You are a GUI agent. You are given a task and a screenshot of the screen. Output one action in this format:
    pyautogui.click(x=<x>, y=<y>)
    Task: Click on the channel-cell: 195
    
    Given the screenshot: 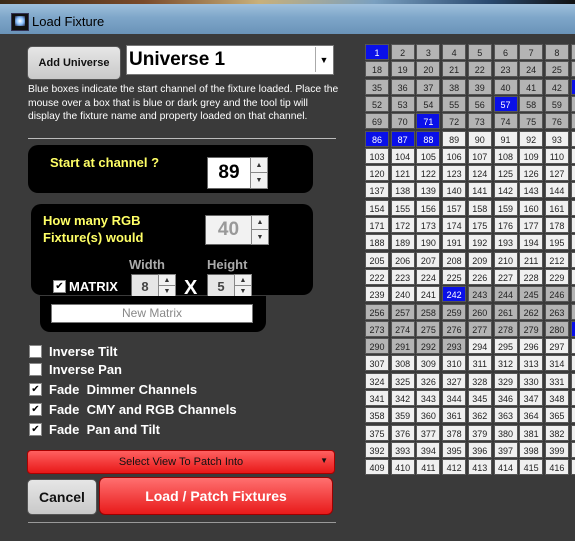 What is the action you would take?
    pyautogui.click(x=556, y=242)
    